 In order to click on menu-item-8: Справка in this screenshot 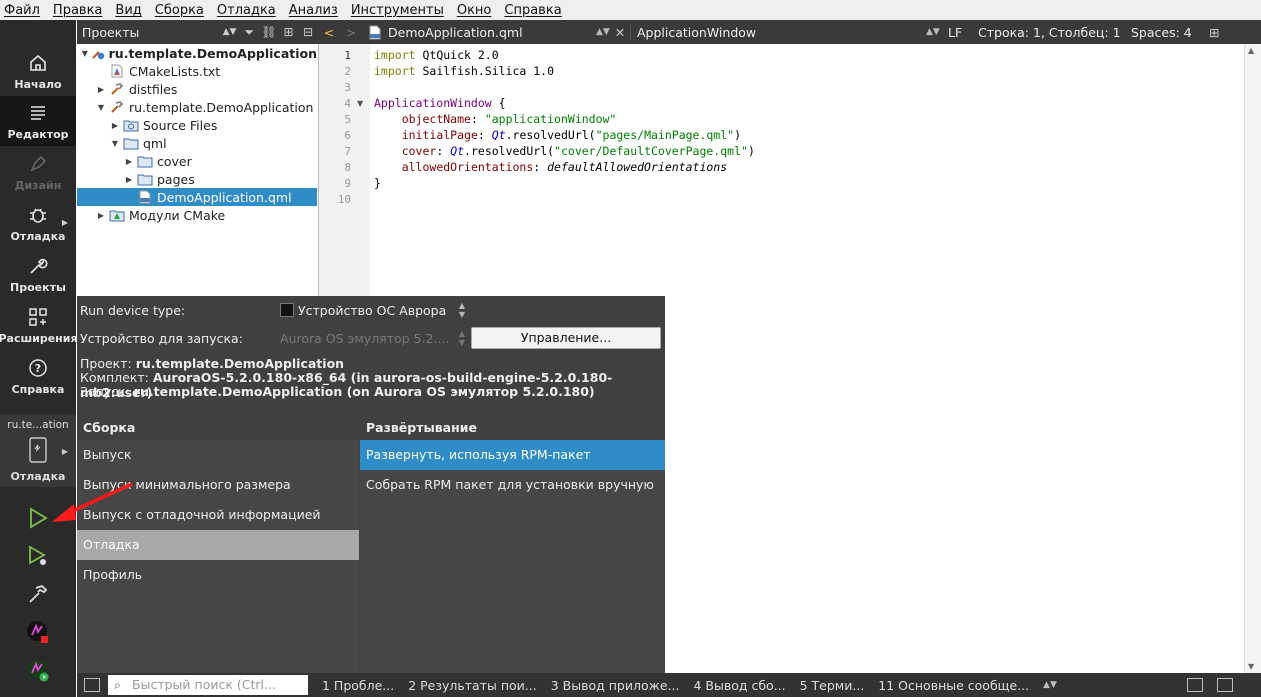, I will do `click(532, 10)`.